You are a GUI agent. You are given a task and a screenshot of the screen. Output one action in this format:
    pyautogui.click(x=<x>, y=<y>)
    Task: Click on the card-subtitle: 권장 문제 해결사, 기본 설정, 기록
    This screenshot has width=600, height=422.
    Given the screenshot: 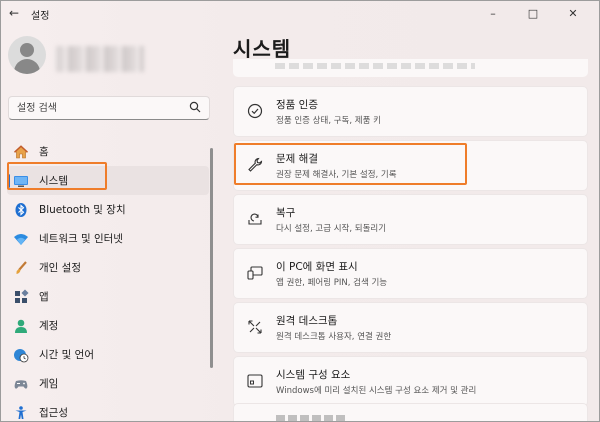 What is the action you would take?
    pyautogui.click(x=336, y=175)
    